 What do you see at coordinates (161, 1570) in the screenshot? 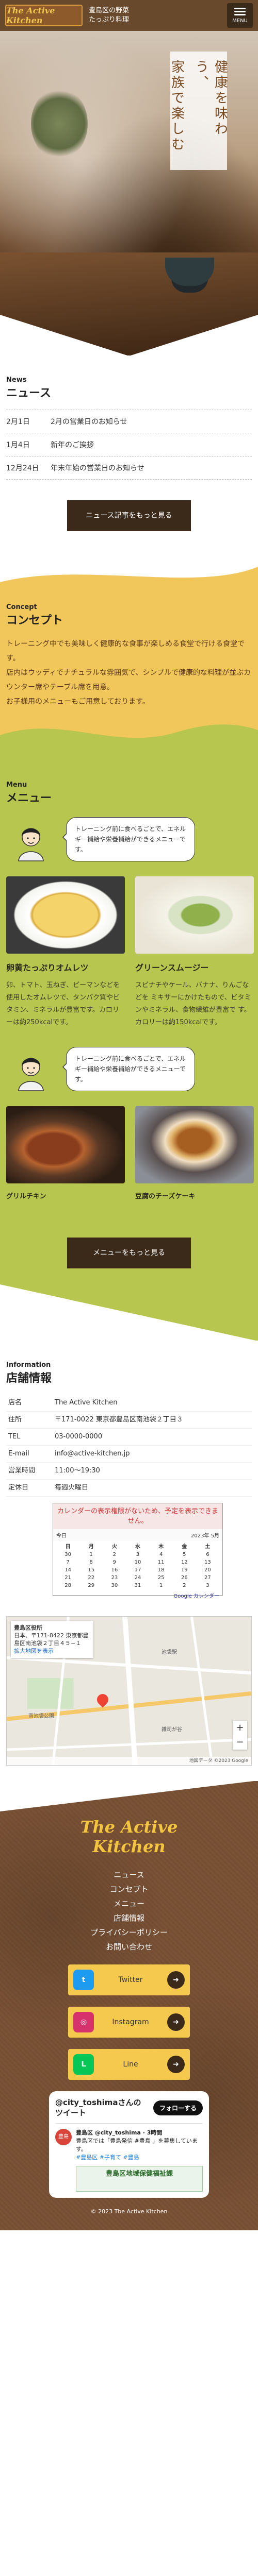
I see `calendar-date: 18` at bounding box center [161, 1570].